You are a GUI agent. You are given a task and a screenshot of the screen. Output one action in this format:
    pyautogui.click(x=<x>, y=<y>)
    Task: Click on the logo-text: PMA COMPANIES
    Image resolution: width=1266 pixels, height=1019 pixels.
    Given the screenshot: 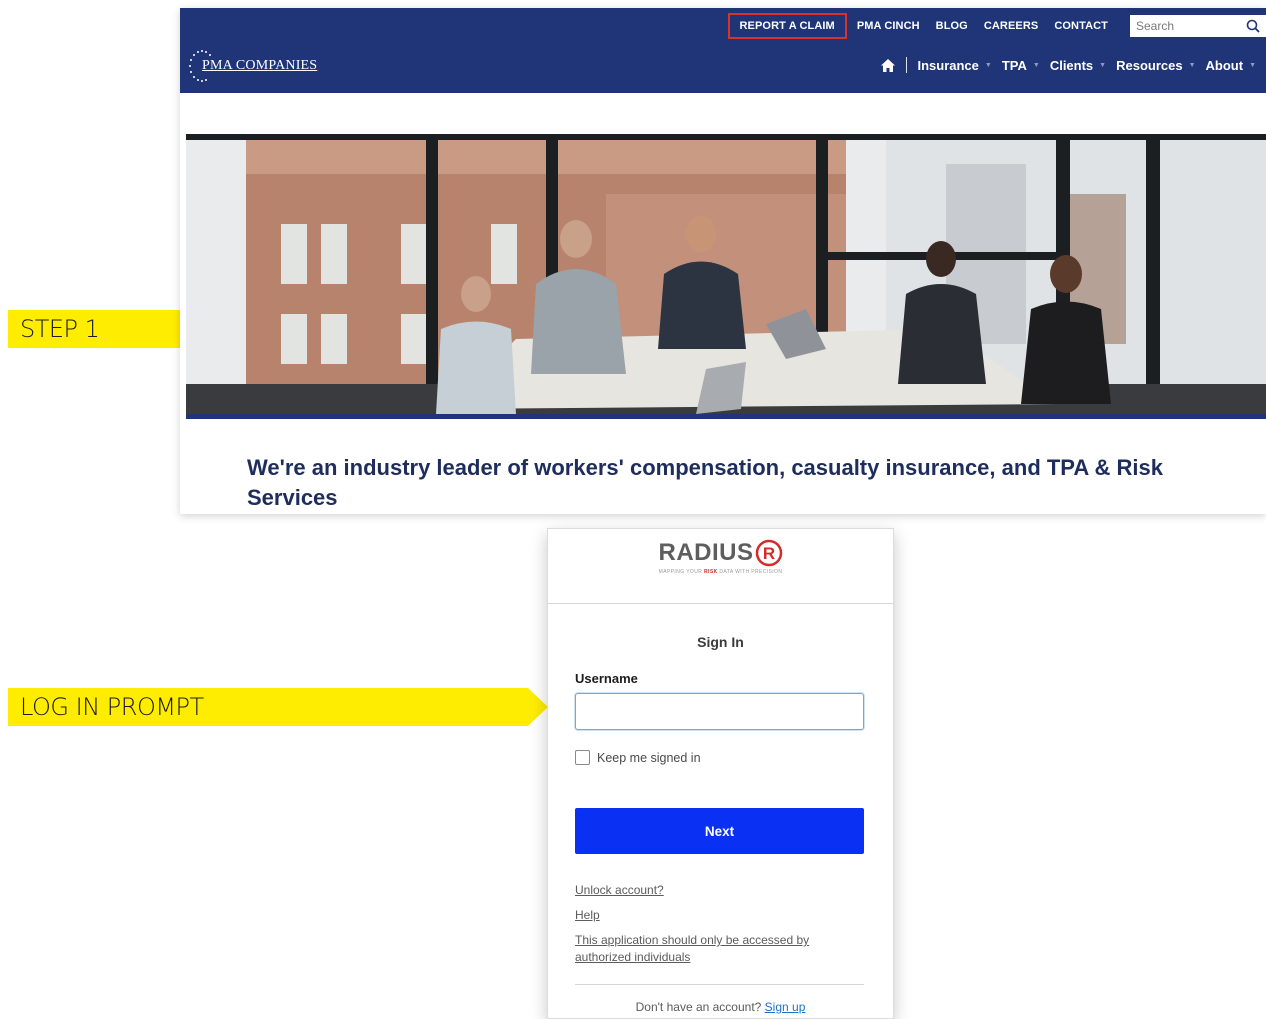 What is the action you would take?
    pyautogui.click(x=260, y=65)
    